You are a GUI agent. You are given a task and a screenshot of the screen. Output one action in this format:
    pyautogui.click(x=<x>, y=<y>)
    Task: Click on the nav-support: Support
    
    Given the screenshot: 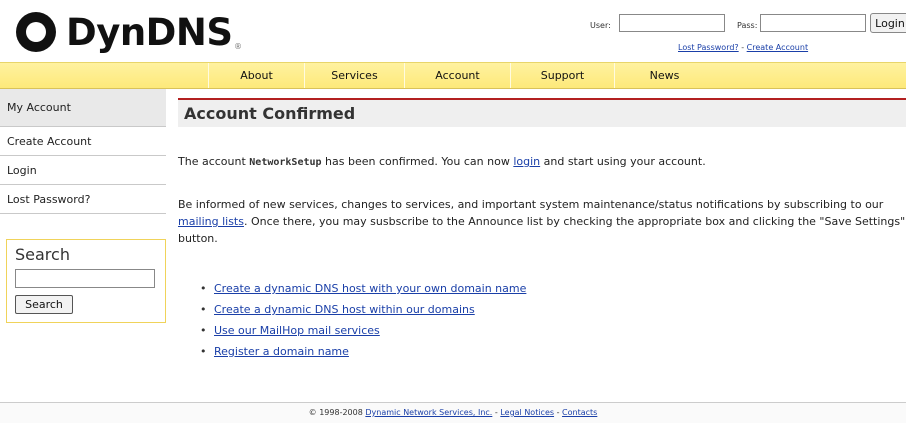 What is the action you would take?
    pyautogui.click(x=562, y=75)
    